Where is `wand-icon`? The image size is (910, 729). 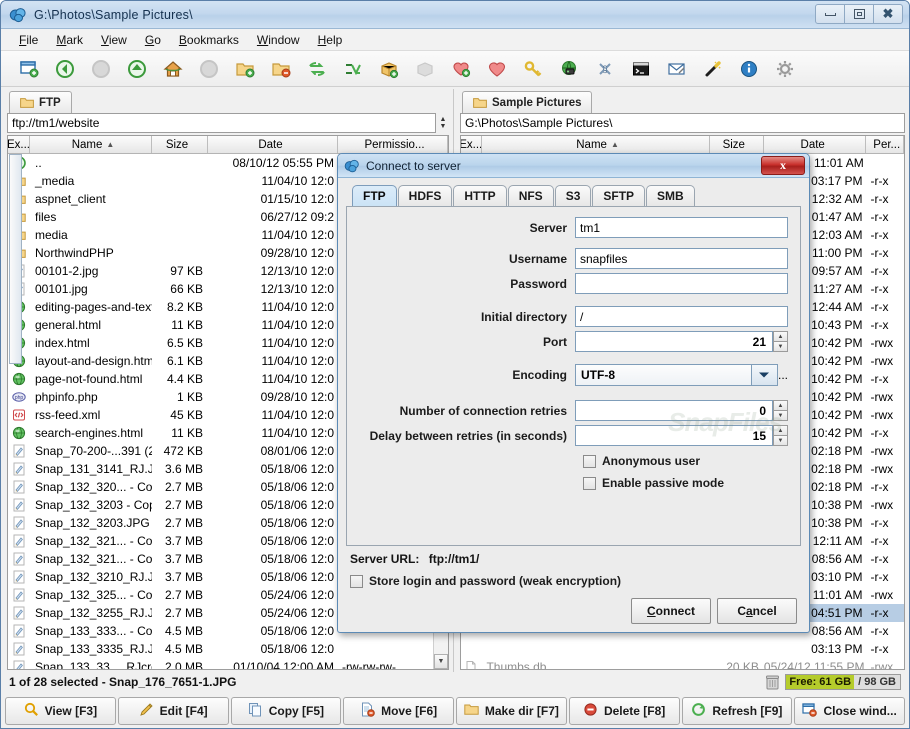
wand-icon is located at coordinates (713, 69).